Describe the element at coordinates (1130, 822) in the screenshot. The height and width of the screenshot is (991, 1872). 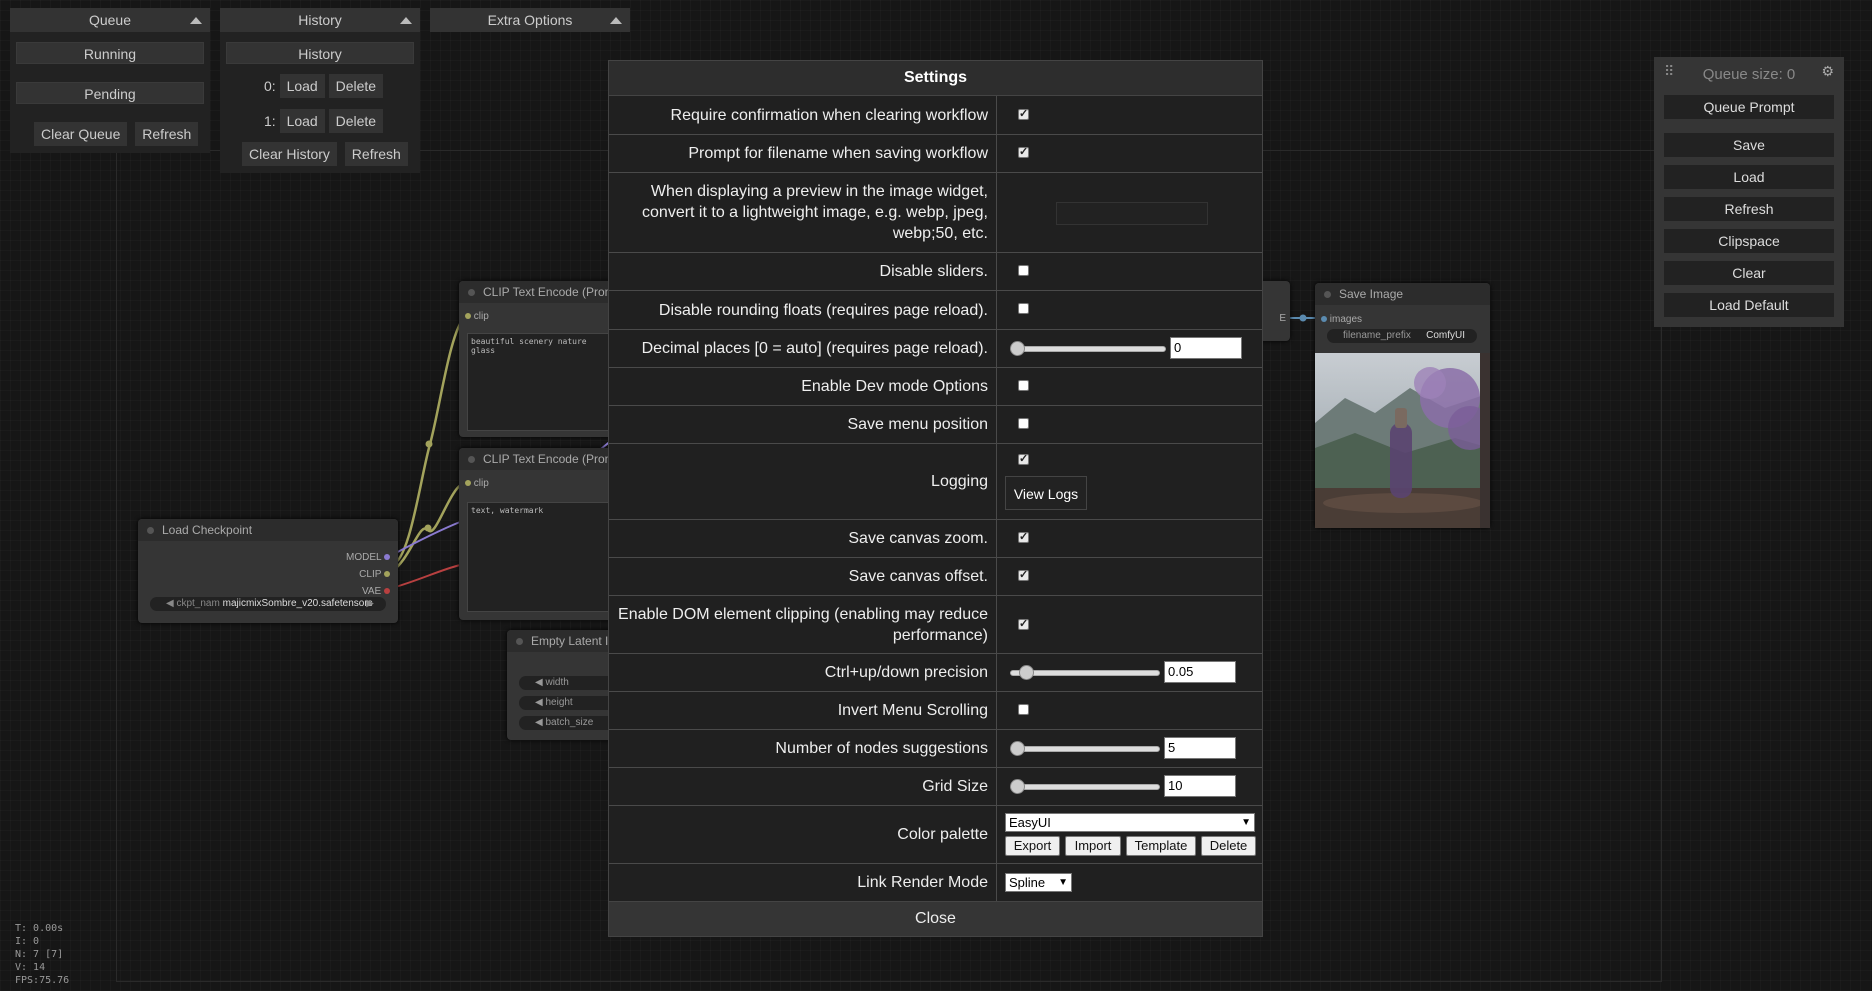
I see `color-palette-select: EasyUI ▼` at that location.